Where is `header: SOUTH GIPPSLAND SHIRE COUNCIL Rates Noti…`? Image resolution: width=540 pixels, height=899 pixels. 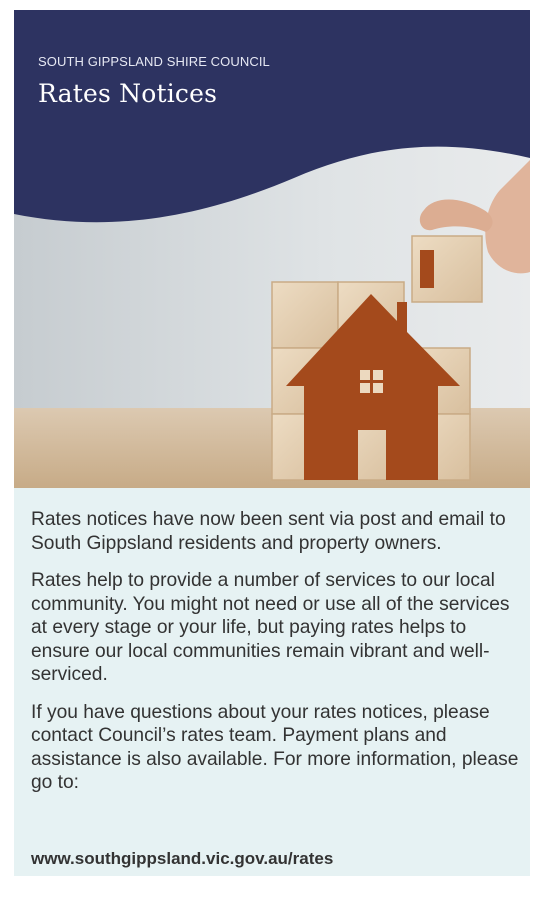
header: SOUTH GIPPSLAND SHIRE COUNCIL Rates Noti… is located at coordinates (154, 81).